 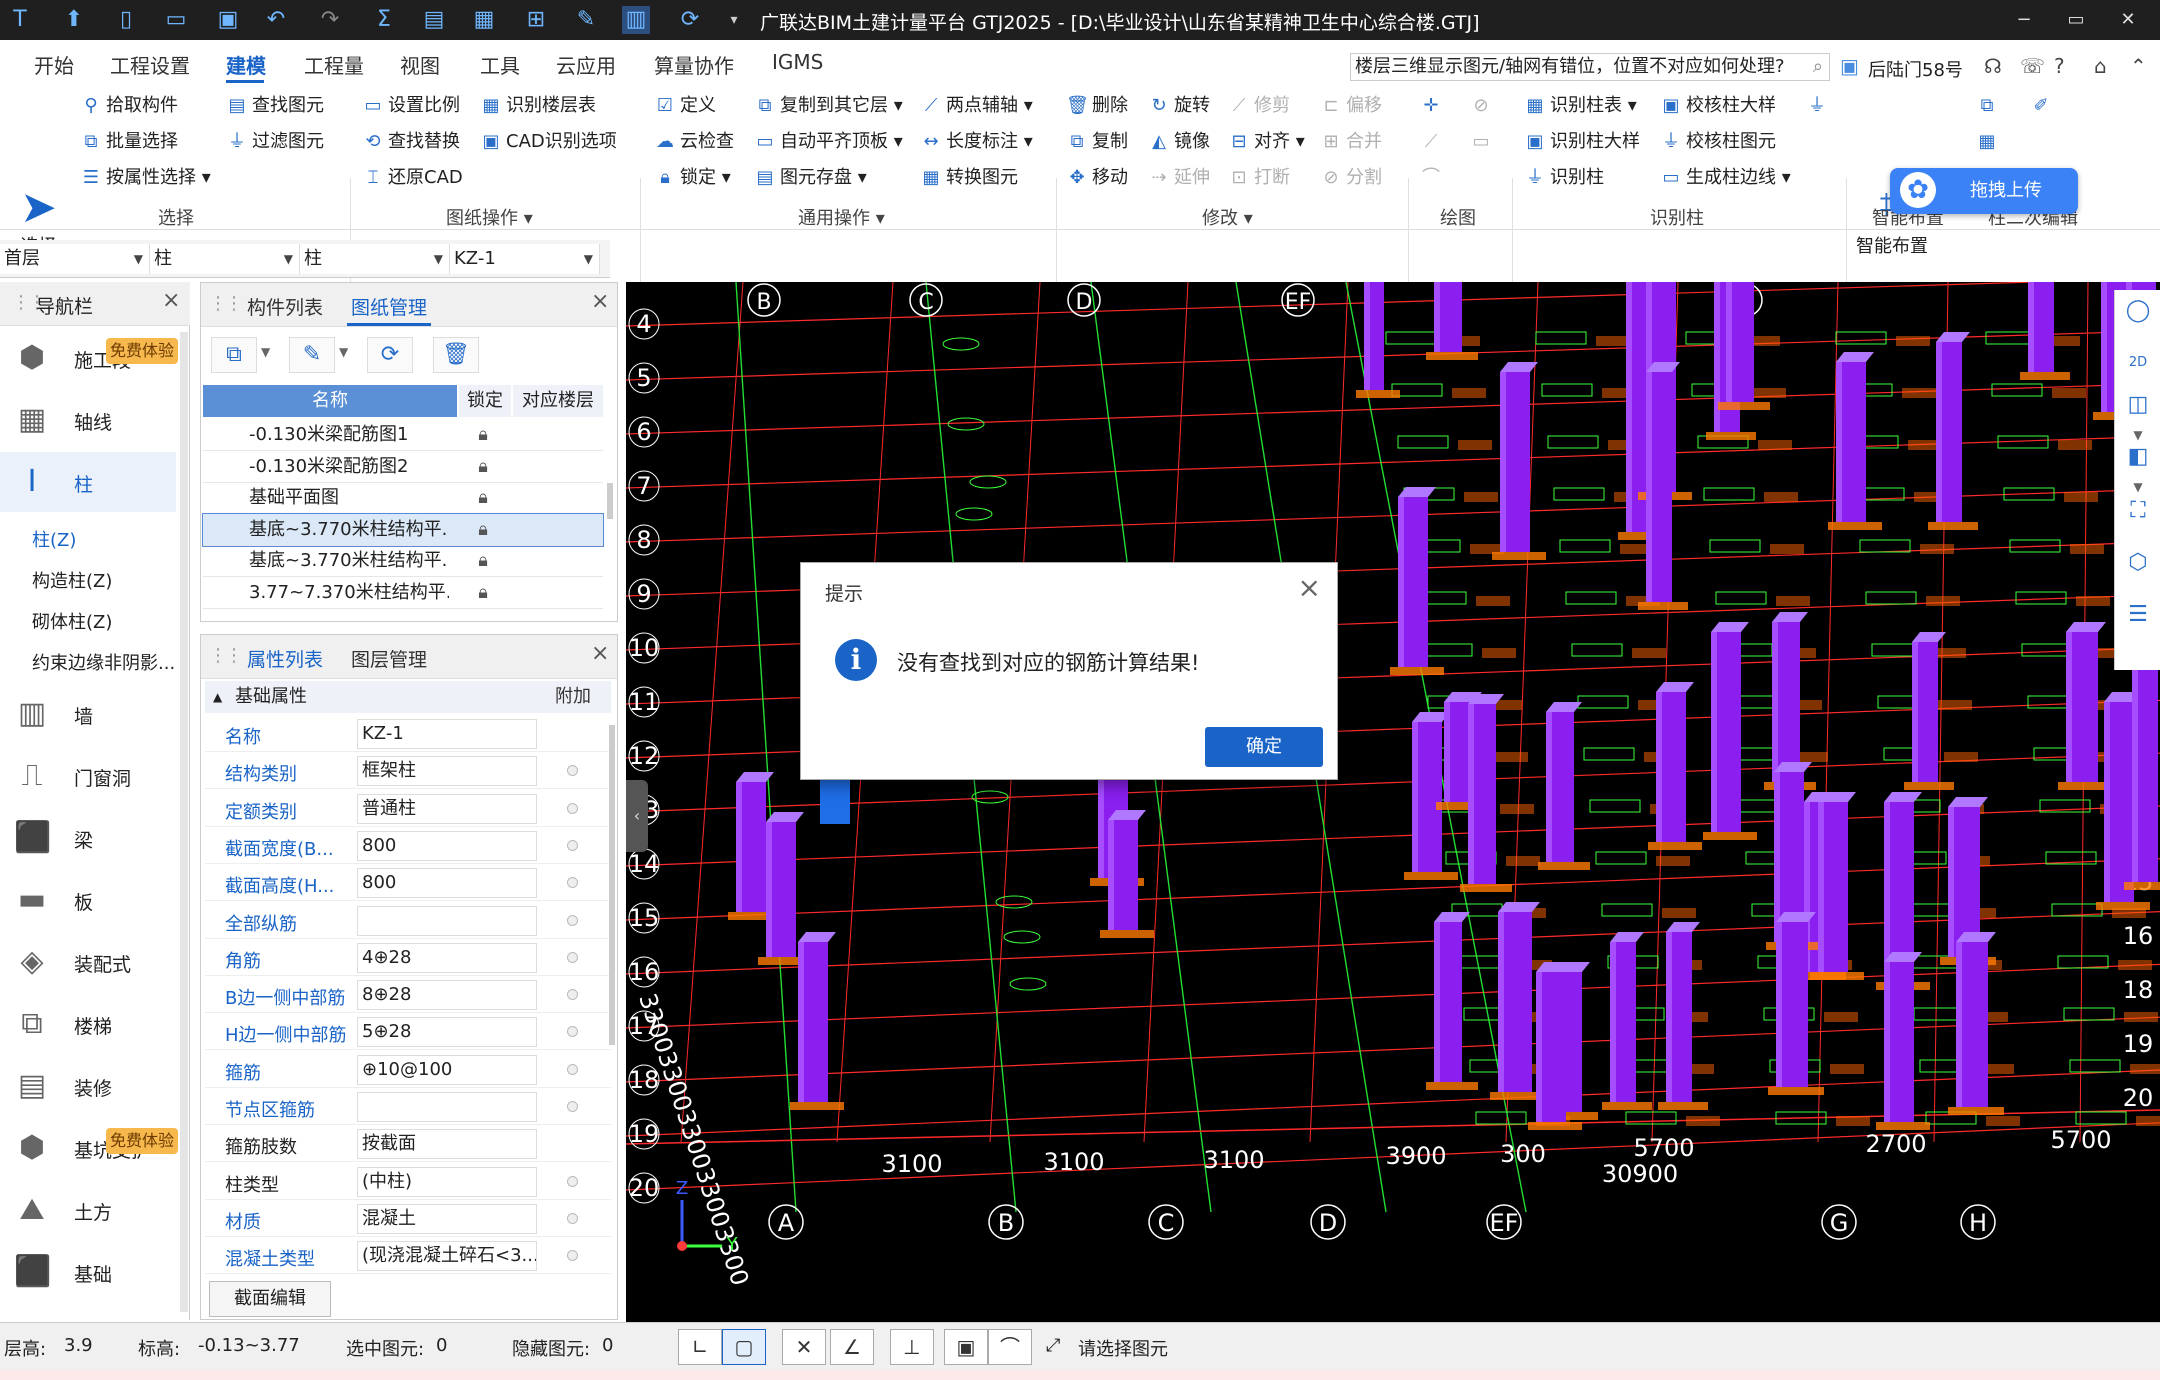 What do you see at coordinates (1053, 1345) in the screenshot?
I see `expand-icon: ⤢` at bounding box center [1053, 1345].